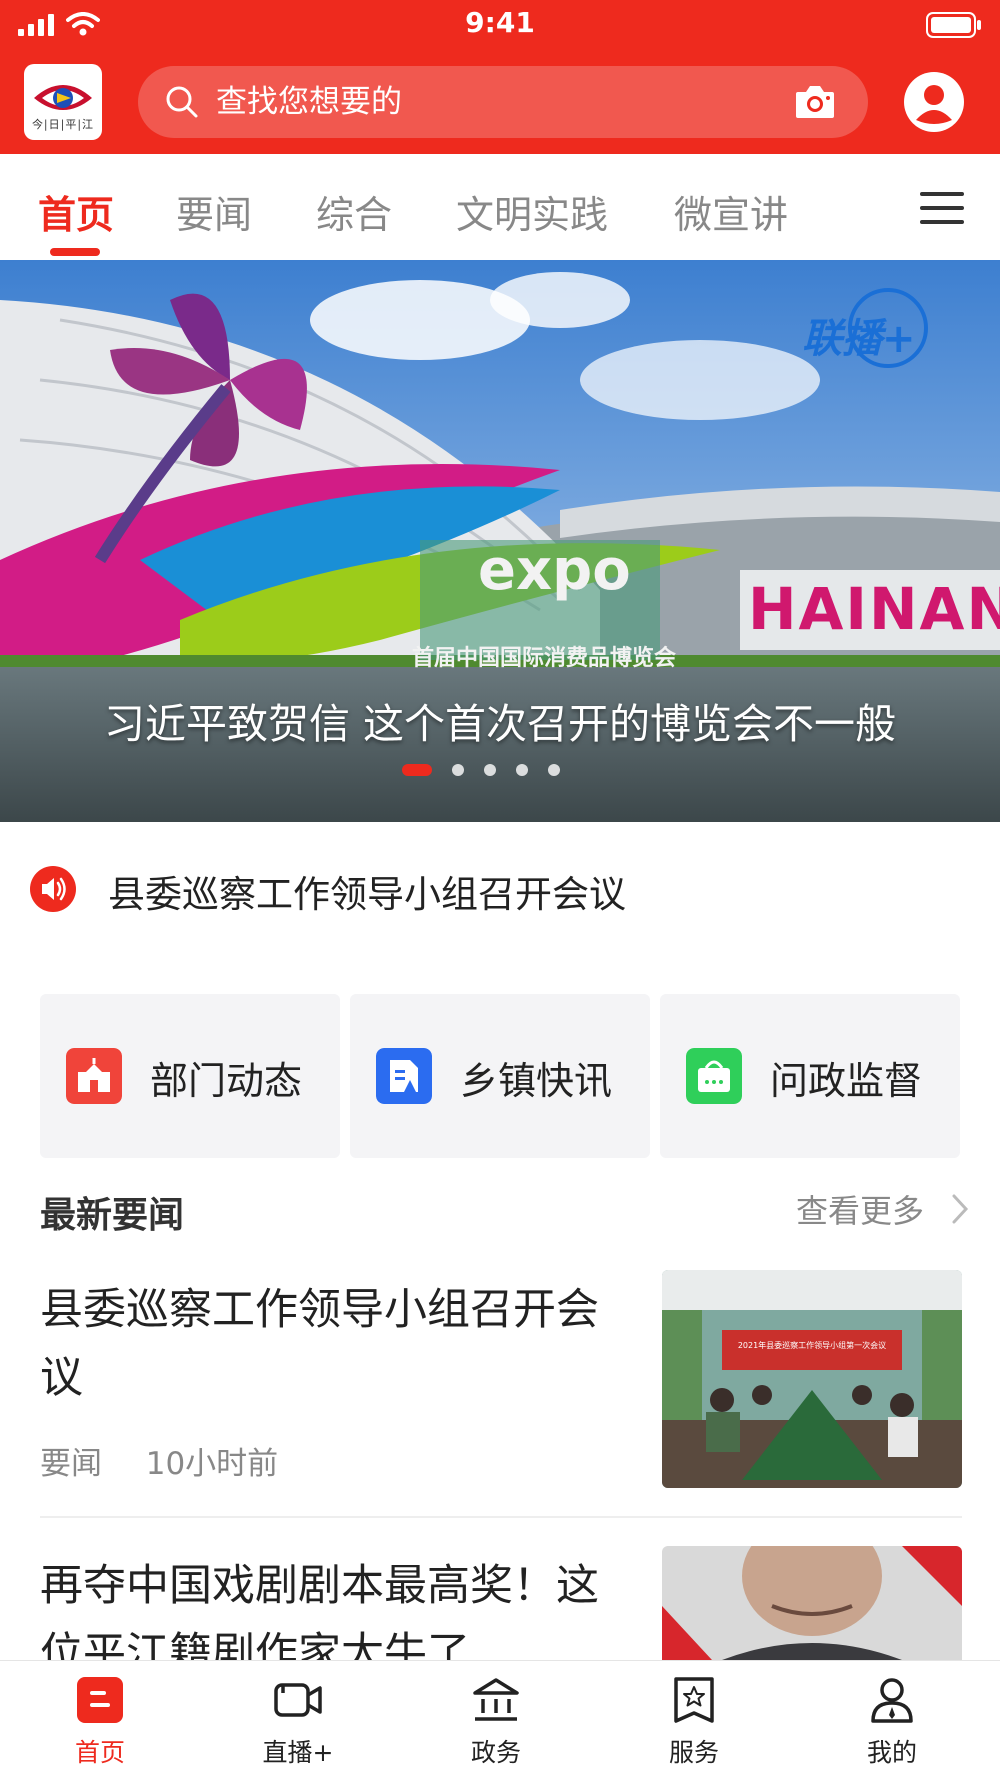 The width and height of the screenshot is (1000, 1778). Describe the element at coordinates (694, 1700) in the screenshot. I see `service-star-icon` at that location.